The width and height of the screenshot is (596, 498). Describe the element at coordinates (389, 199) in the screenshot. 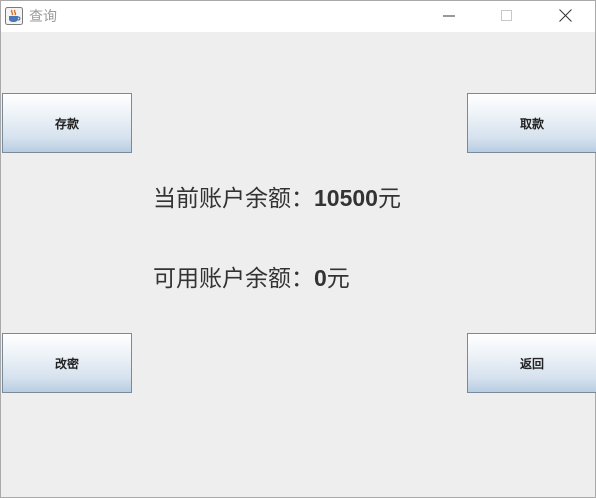

I see `current-balance-unit: 元` at that location.